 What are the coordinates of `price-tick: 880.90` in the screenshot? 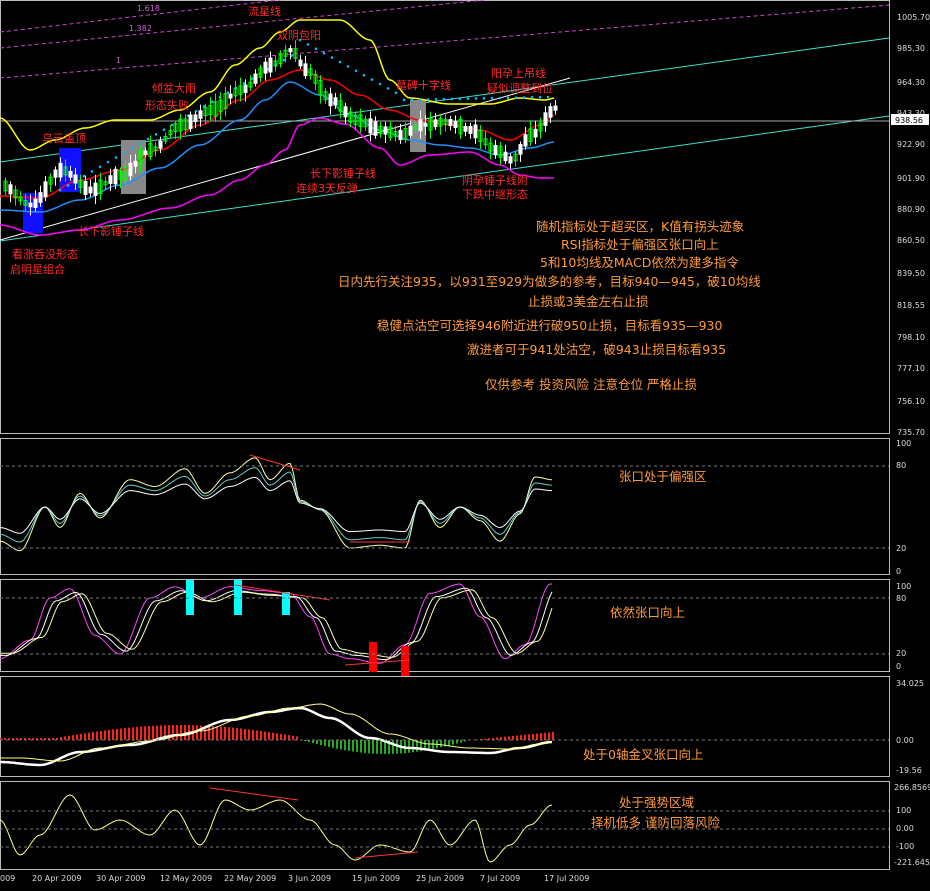 It's located at (911, 209).